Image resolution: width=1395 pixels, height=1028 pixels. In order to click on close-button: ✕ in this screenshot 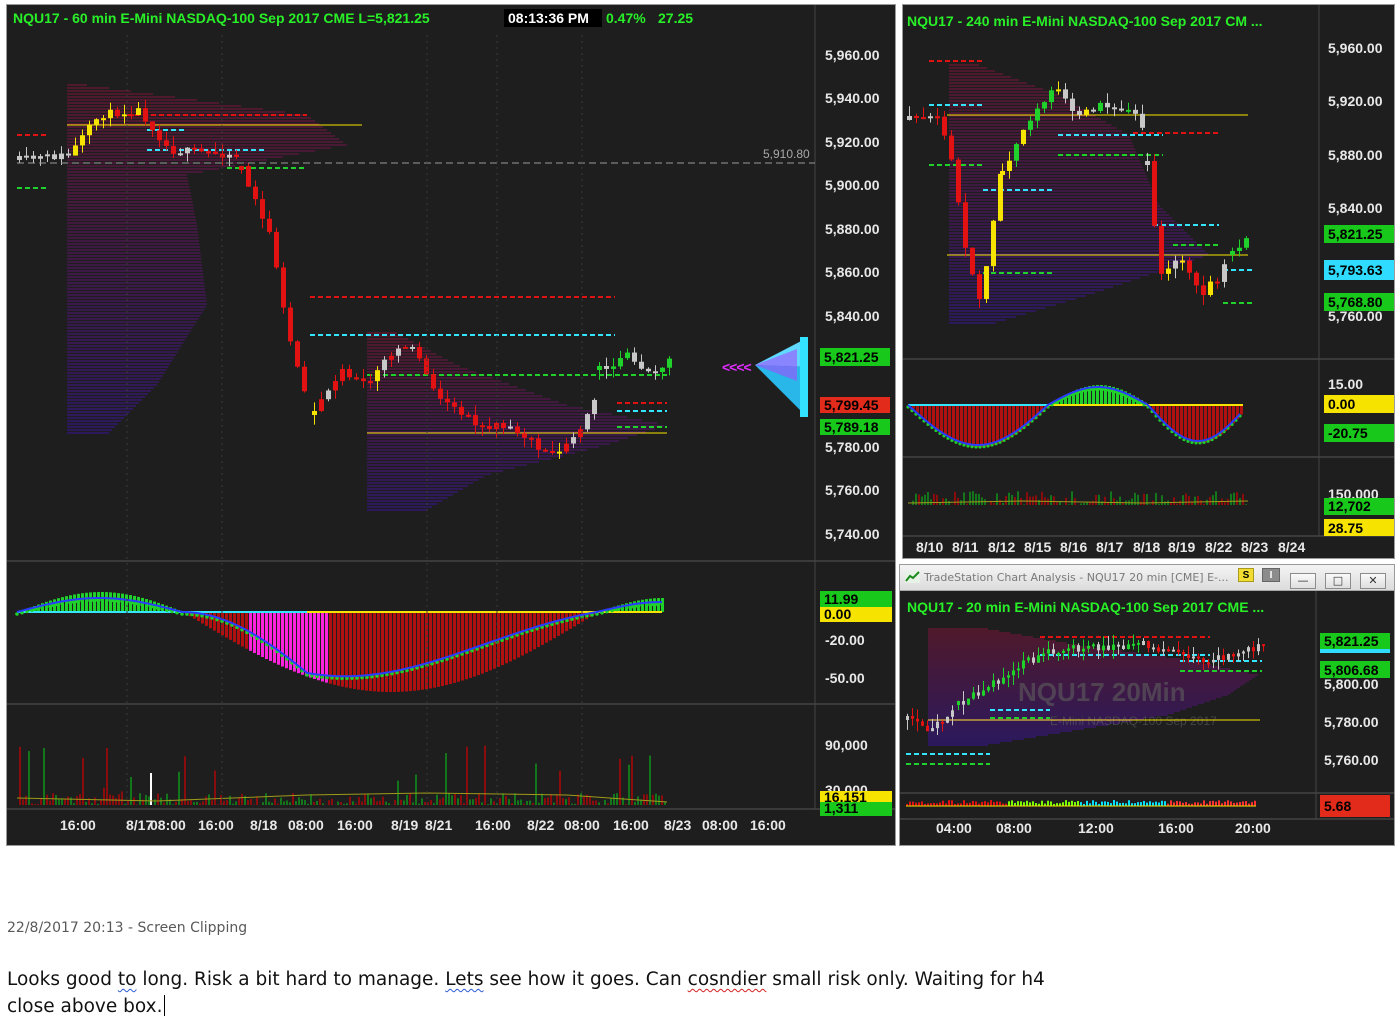, I will do `click(1373, 581)`.